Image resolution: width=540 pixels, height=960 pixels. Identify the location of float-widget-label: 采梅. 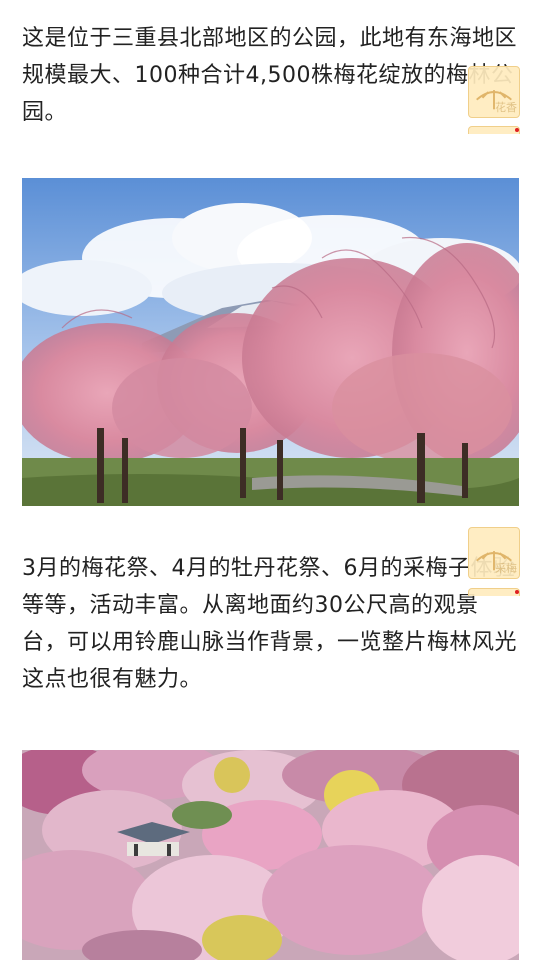
(506, 568).